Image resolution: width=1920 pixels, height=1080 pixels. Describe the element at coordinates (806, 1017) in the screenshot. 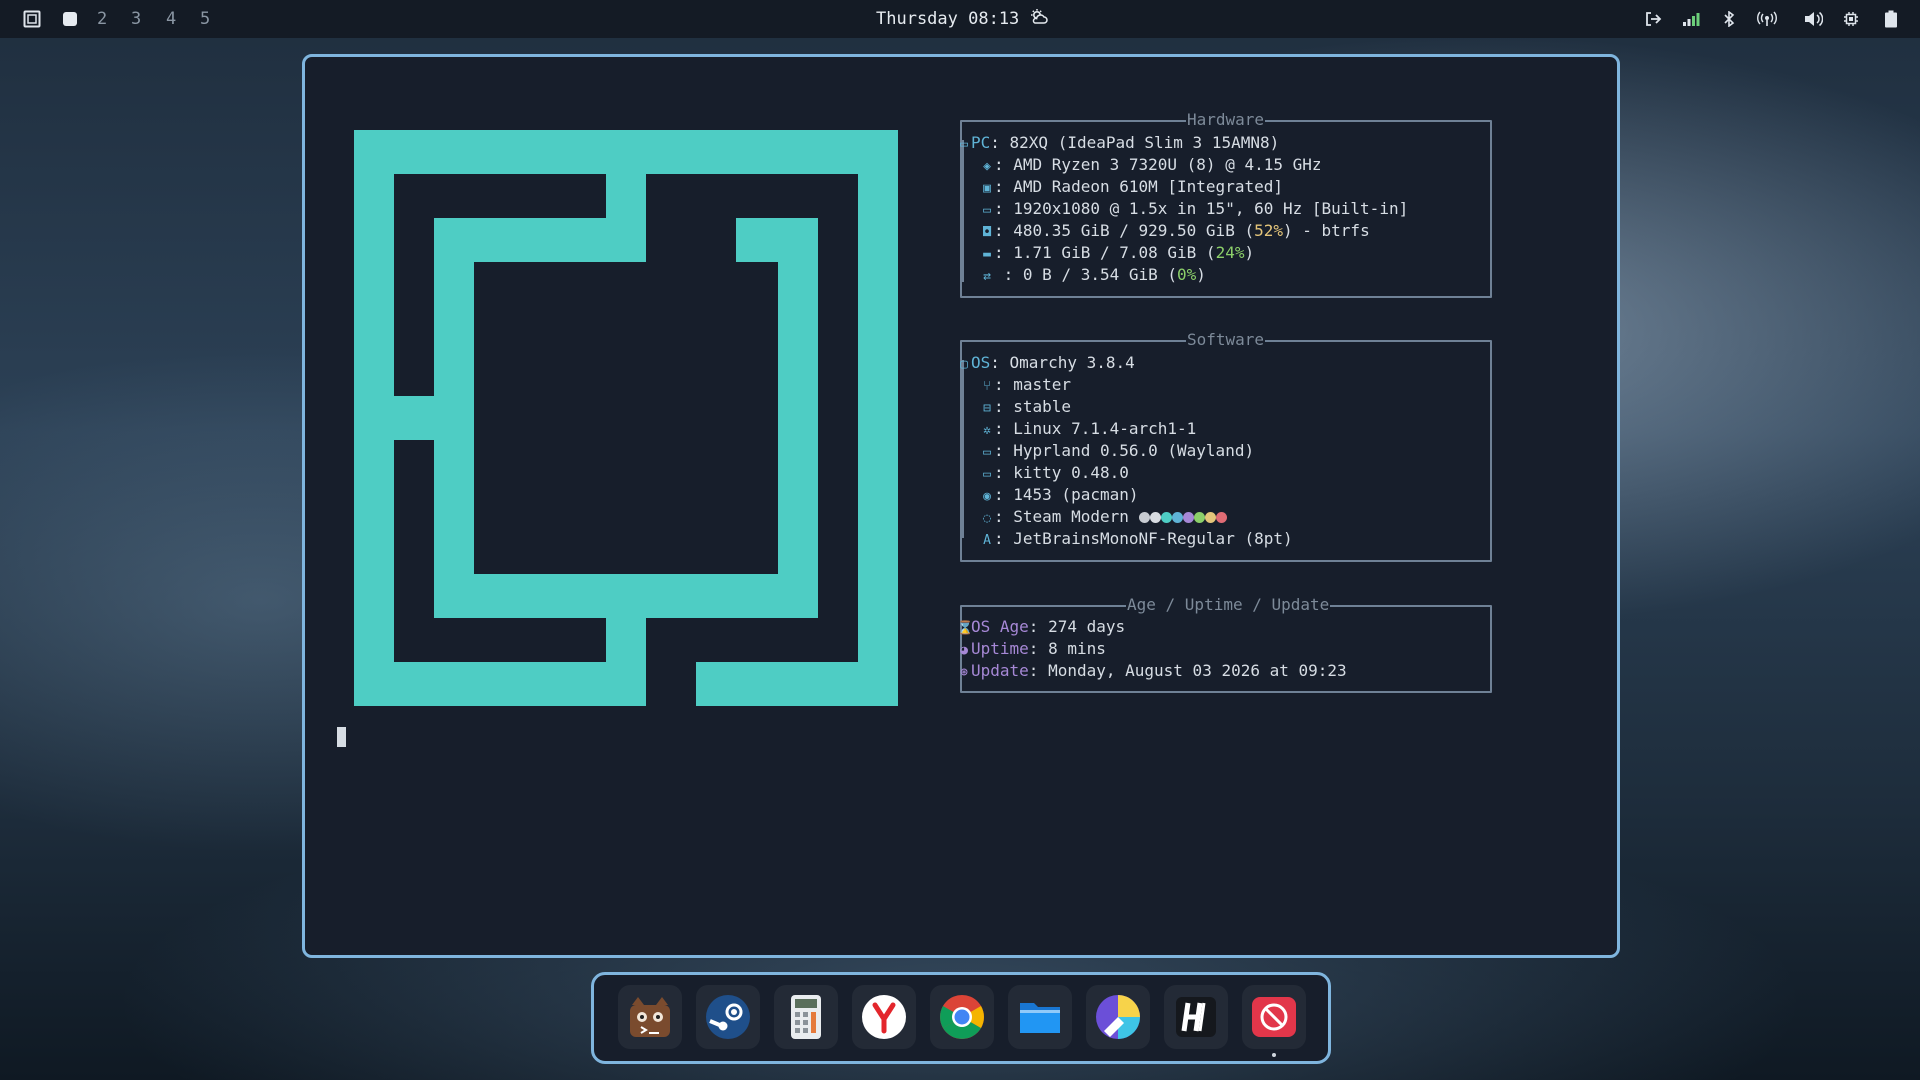

I see `calculator-app-icon` at that location.